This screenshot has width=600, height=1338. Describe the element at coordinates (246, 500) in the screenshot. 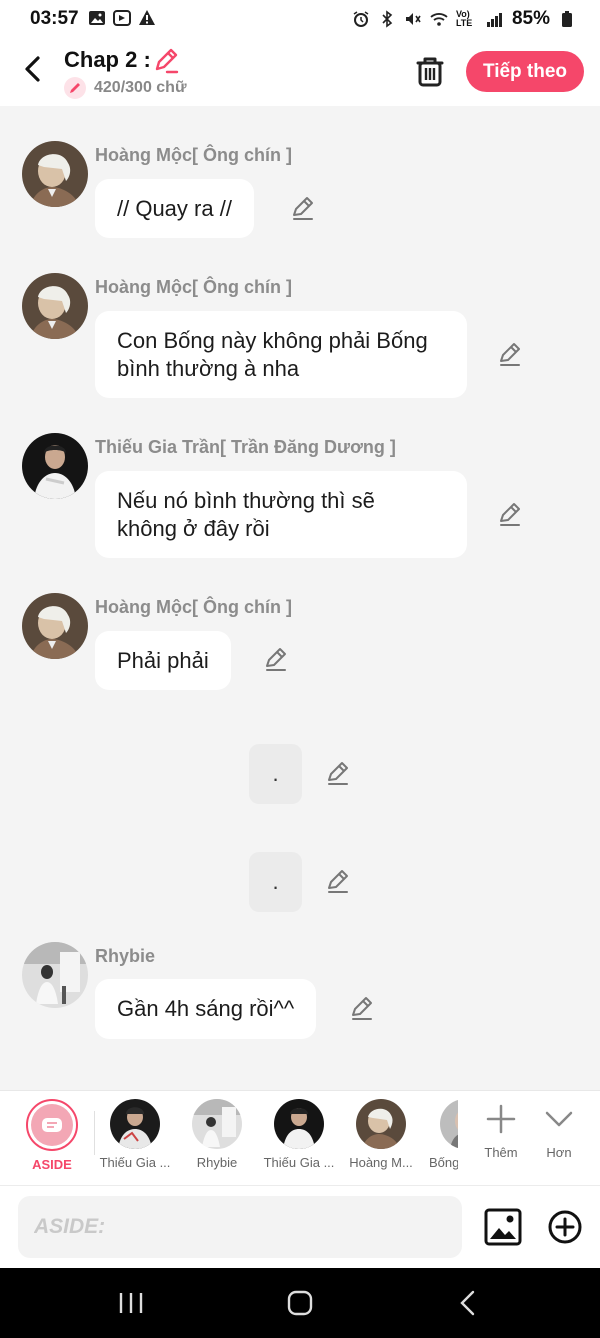

I see `message-line: Nếu nó bình thường thì sẽ` at that location.